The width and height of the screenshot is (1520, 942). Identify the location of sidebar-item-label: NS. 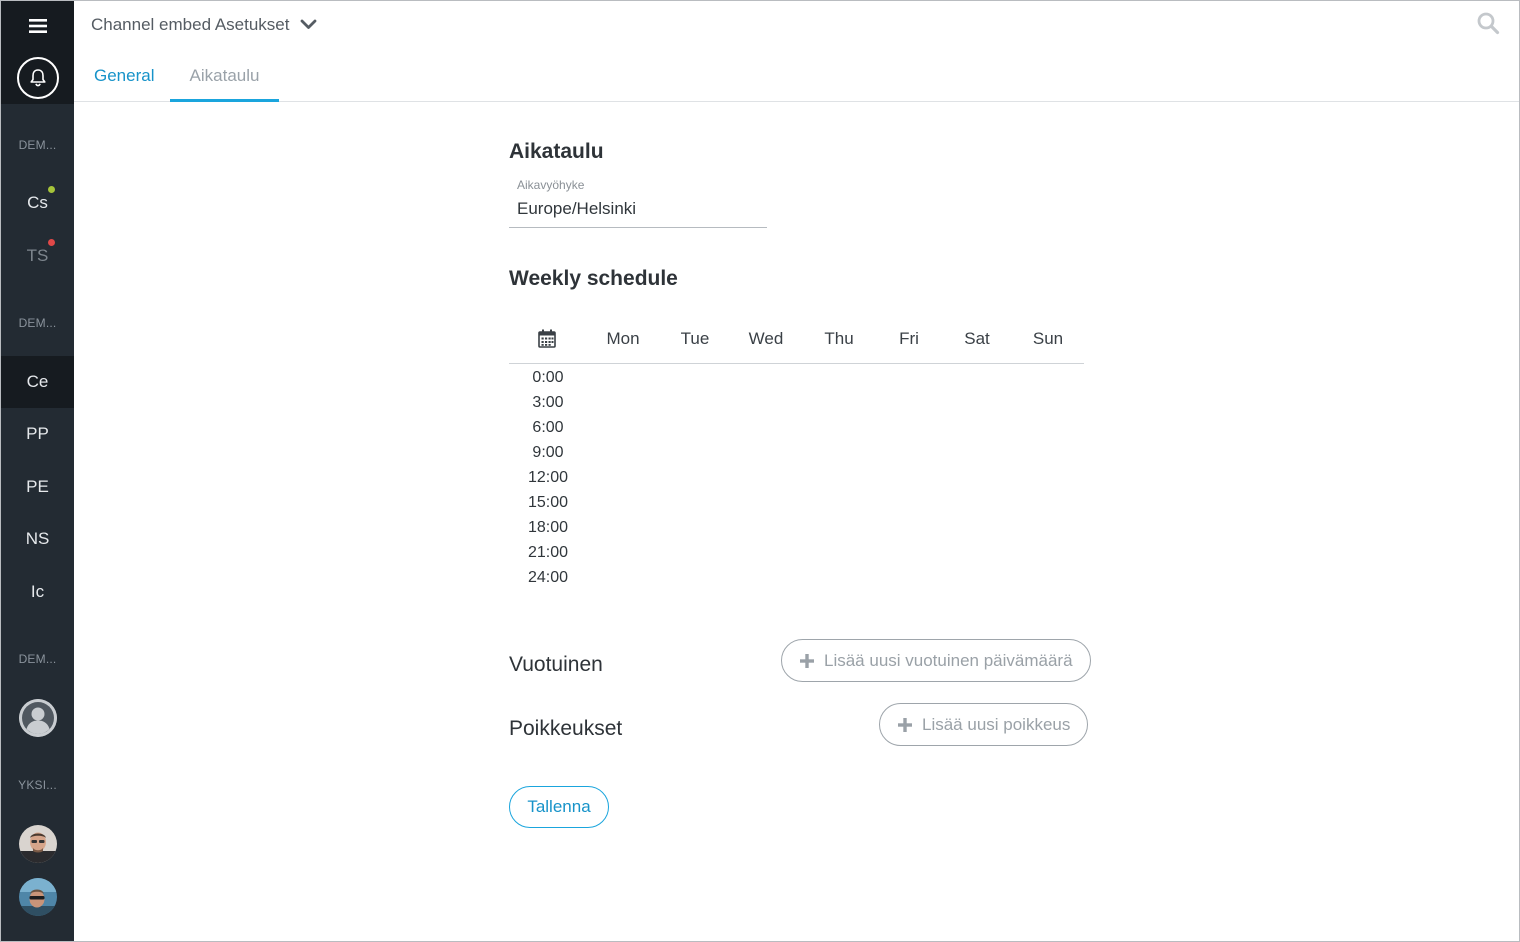
(37, 538).